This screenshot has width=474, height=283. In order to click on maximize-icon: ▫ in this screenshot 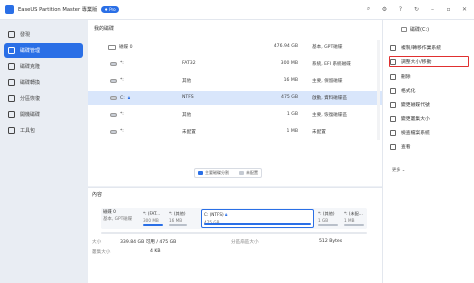, I will do `click(448, 9)`.